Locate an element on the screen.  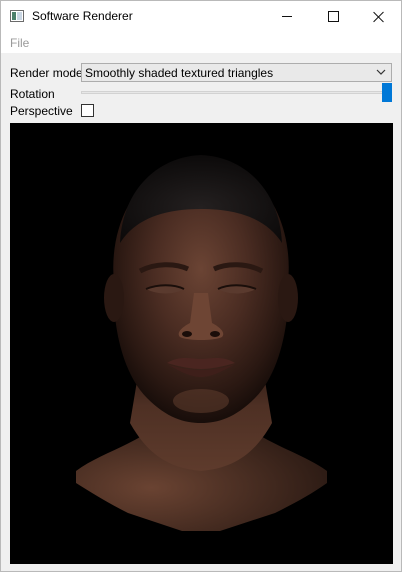
close-button is located at coordinates (379, 16).